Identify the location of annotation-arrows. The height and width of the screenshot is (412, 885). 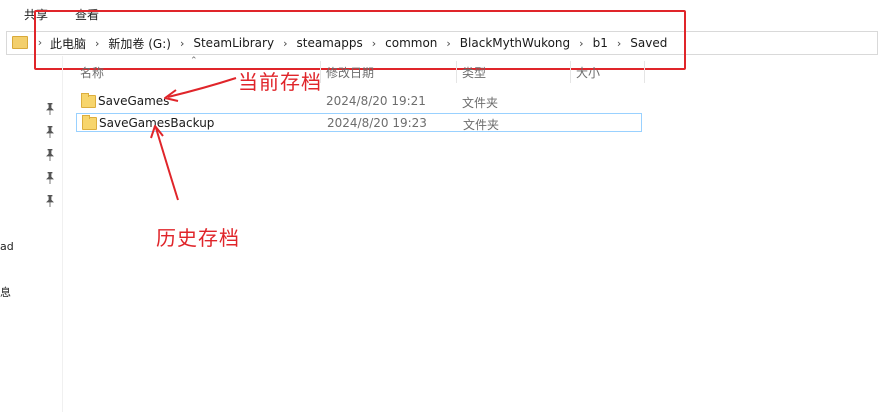
(193, 139).